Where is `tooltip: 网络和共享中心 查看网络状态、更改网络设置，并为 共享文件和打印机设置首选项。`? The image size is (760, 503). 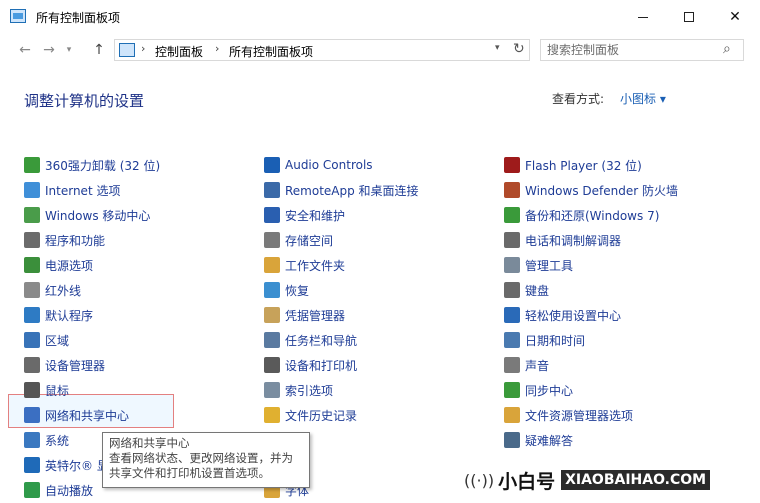
tooltip: 网络和共享中心 查看网络状态、更改网络设置，并为 共享文件和打印机设置首选项。 is located at coordinates (206, 460).